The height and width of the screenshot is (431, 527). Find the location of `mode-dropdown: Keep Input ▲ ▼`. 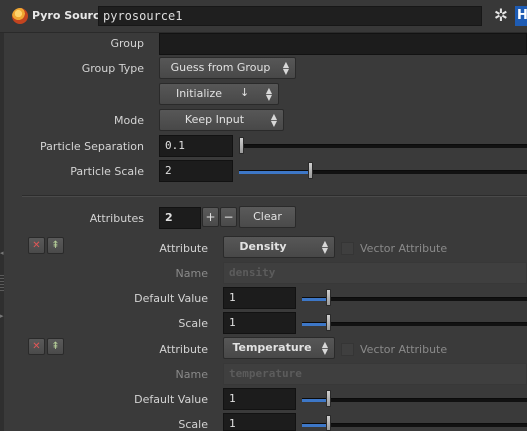

mode-dropdown: Keep Input ▲ ▼ is located at coordinates (221, 120).